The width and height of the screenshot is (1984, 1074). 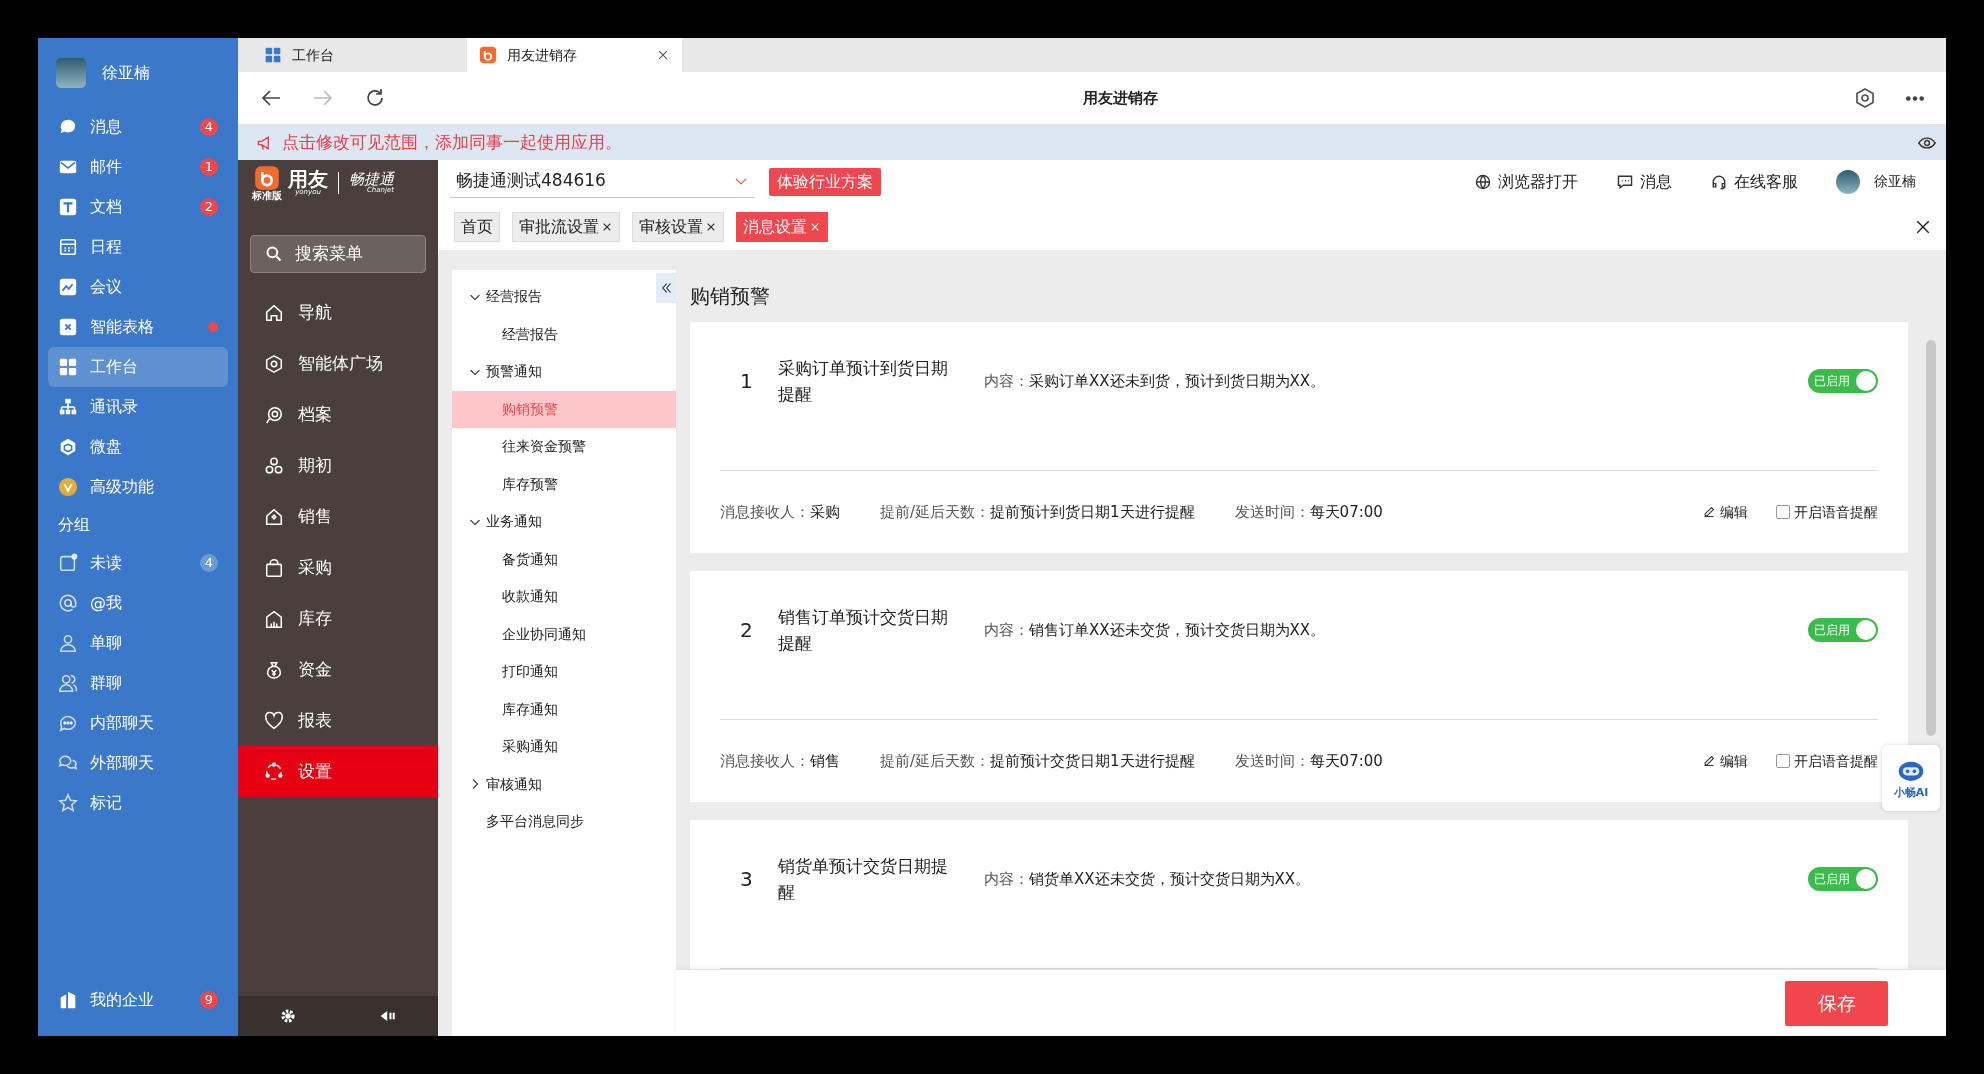 I want to click on sidebar-item: 内部聊天, so click(x=138, y=723).